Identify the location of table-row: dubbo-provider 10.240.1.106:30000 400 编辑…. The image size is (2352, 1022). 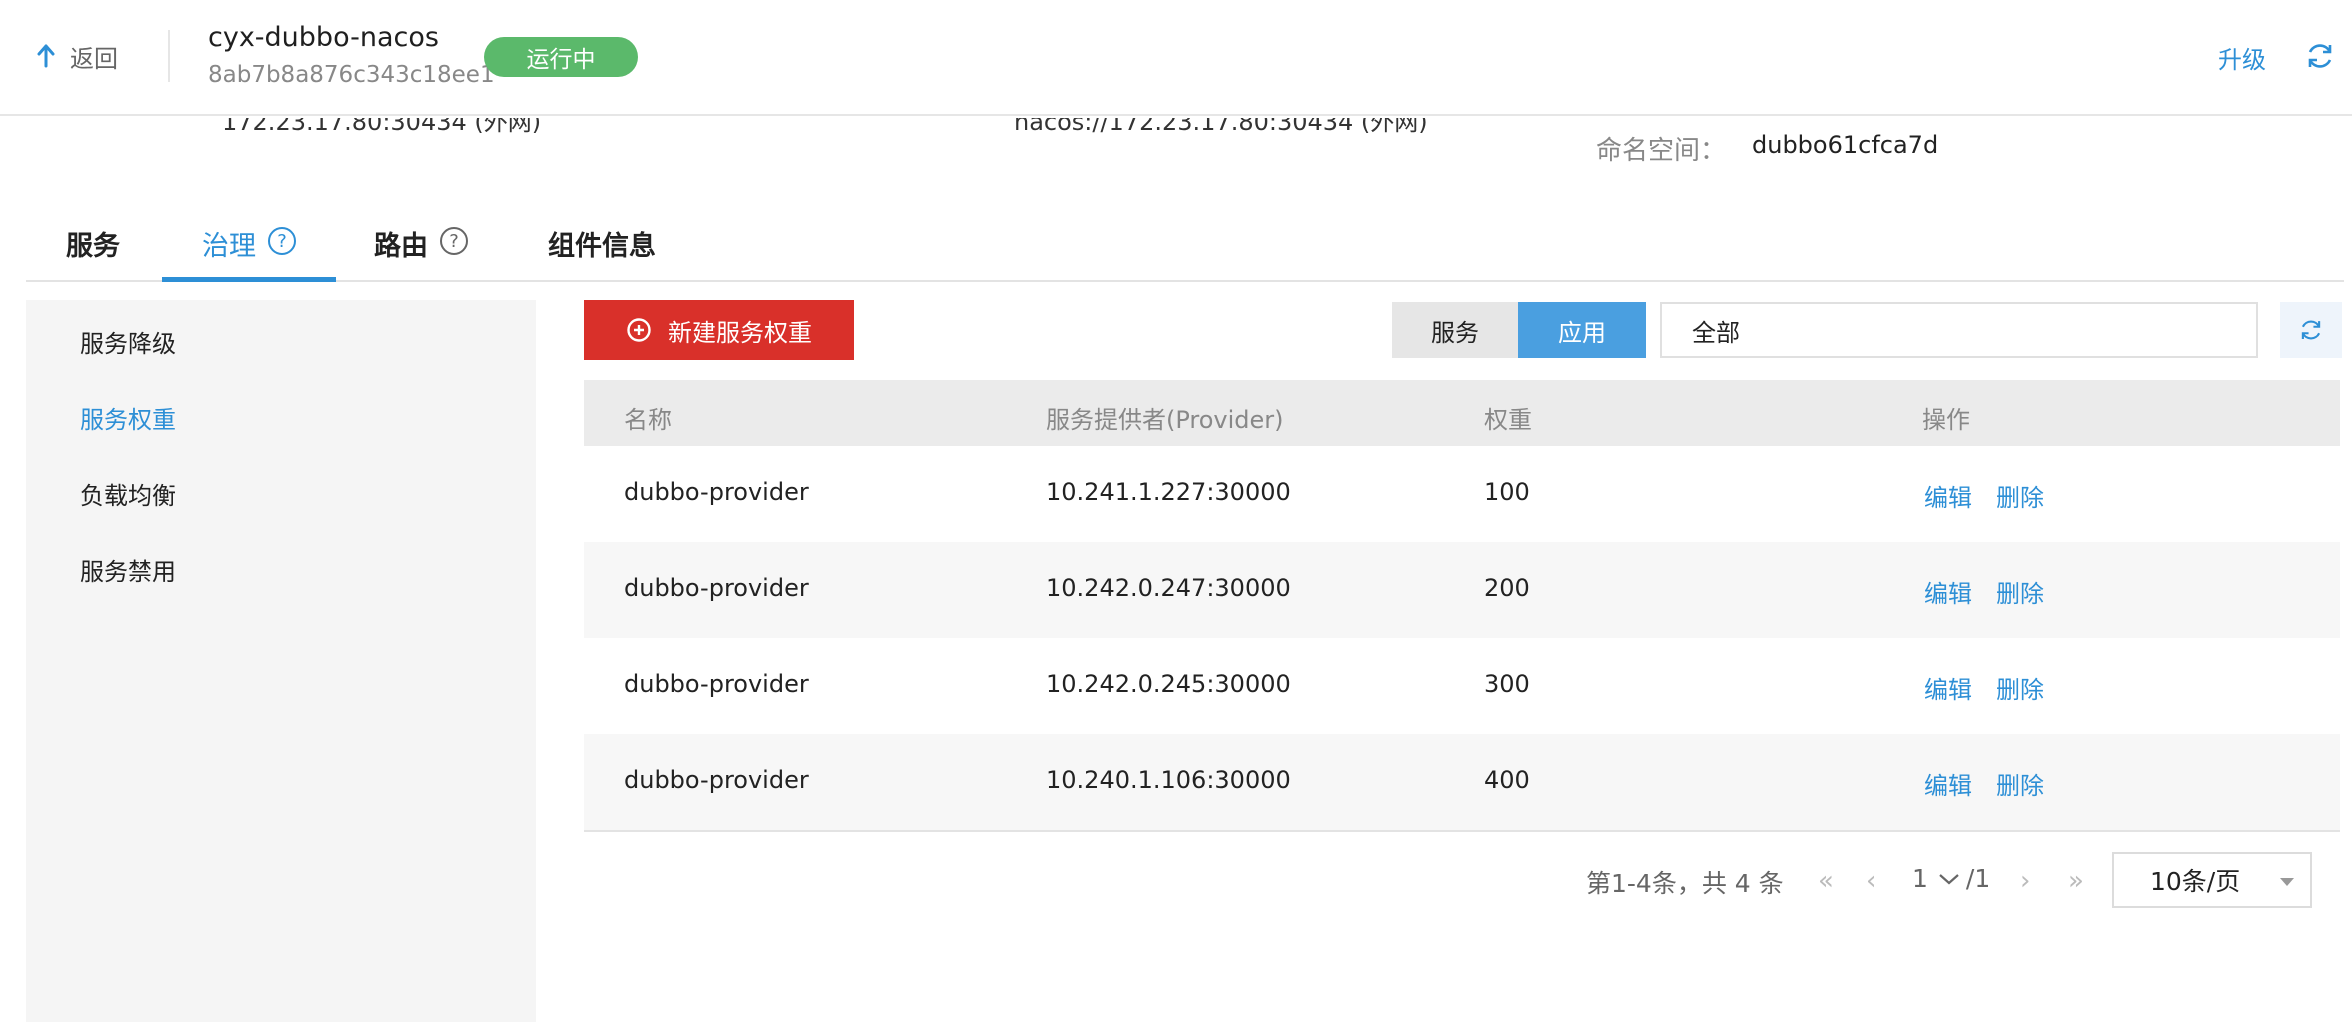
(1462, 782).